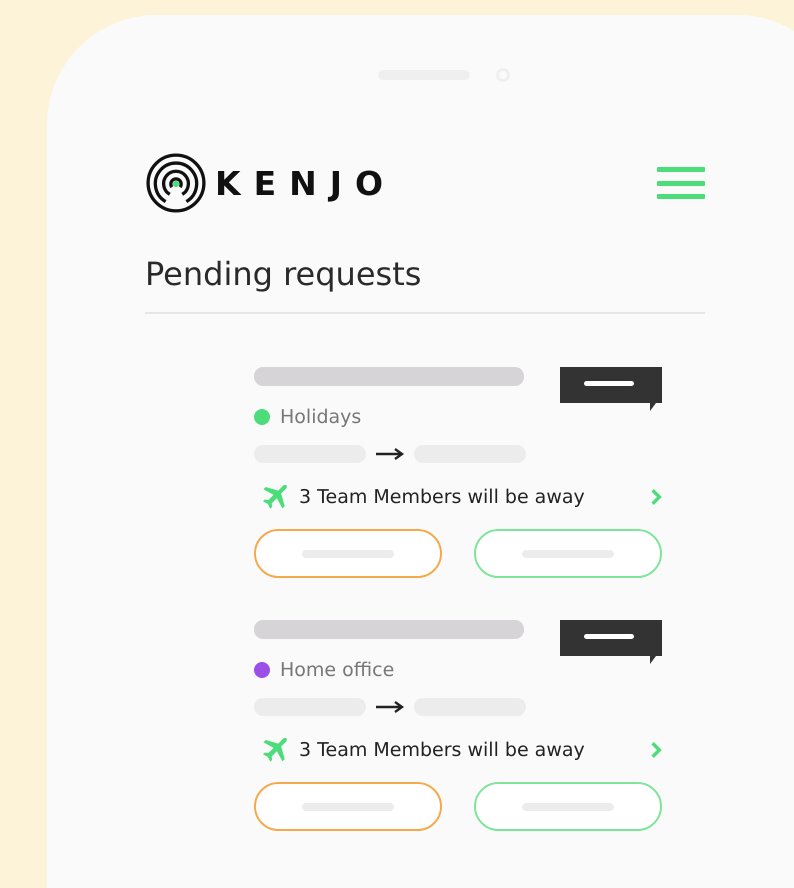 The image size is (794, 888). I want to click on menu-icon, so click(681, 183).